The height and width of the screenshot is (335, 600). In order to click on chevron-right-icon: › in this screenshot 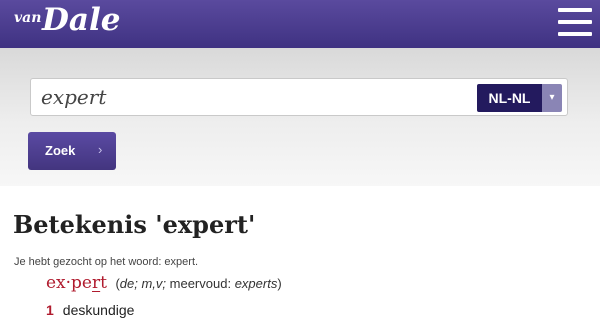, I will do `click(100, 149)`.